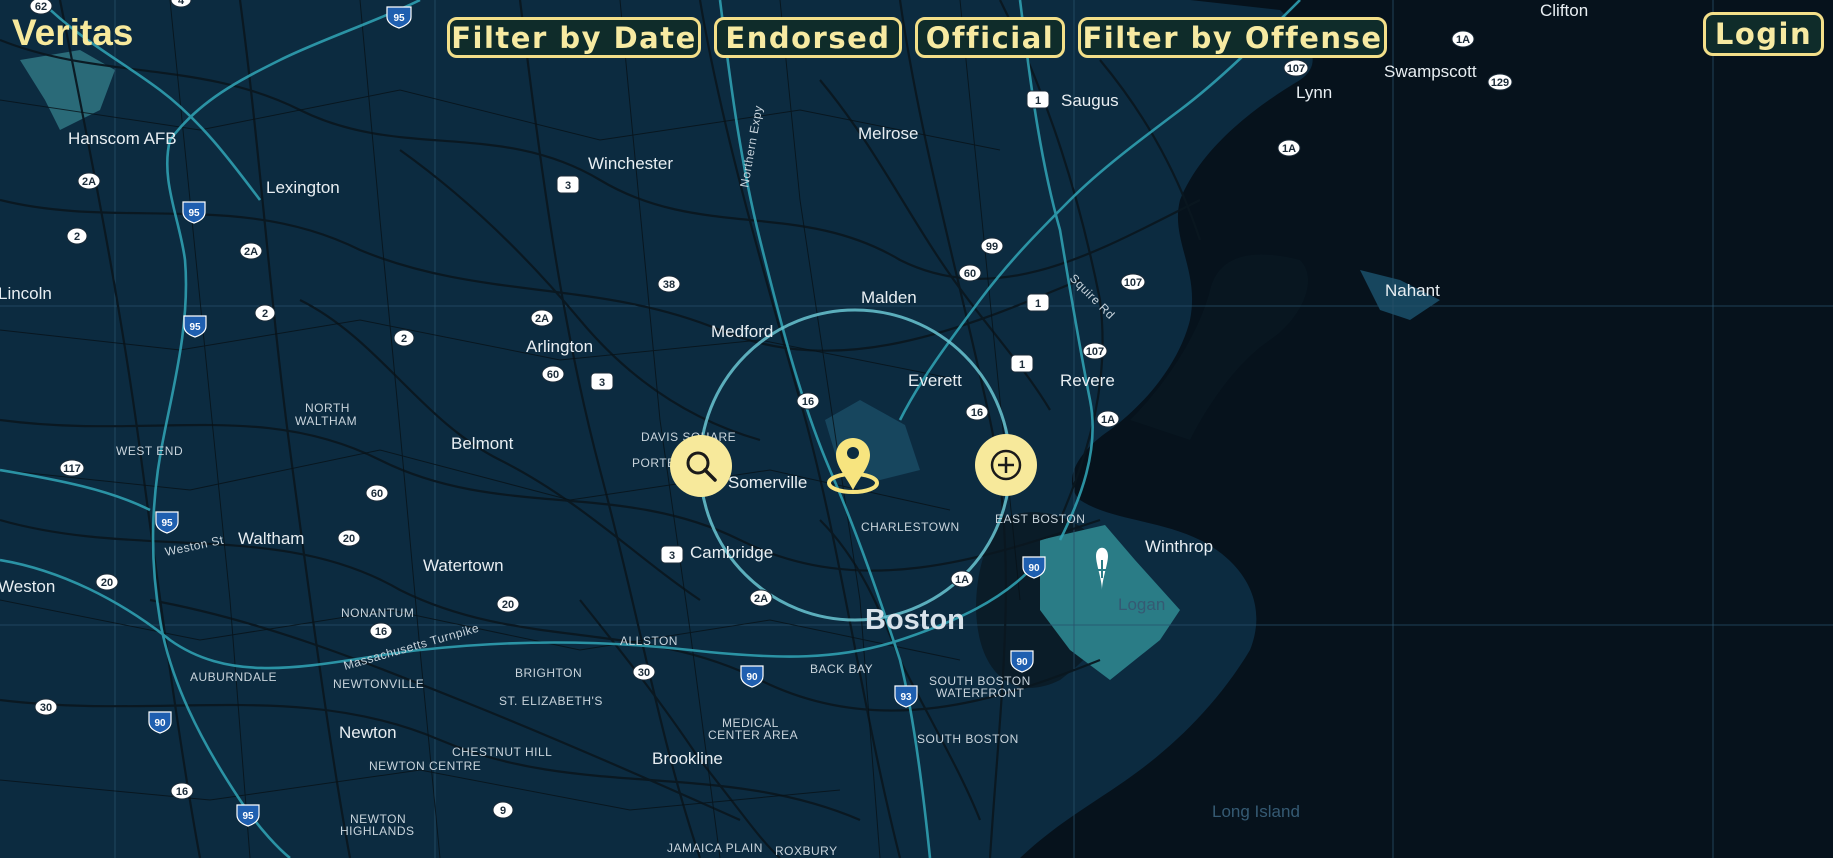 The height and width of the screenshot is (858, 1833). What do you see at coordinates (968, 739) in the screenshot?
I see `map-label-south-boston: SOUTH BOSTON` at bounding box center [968, 739].